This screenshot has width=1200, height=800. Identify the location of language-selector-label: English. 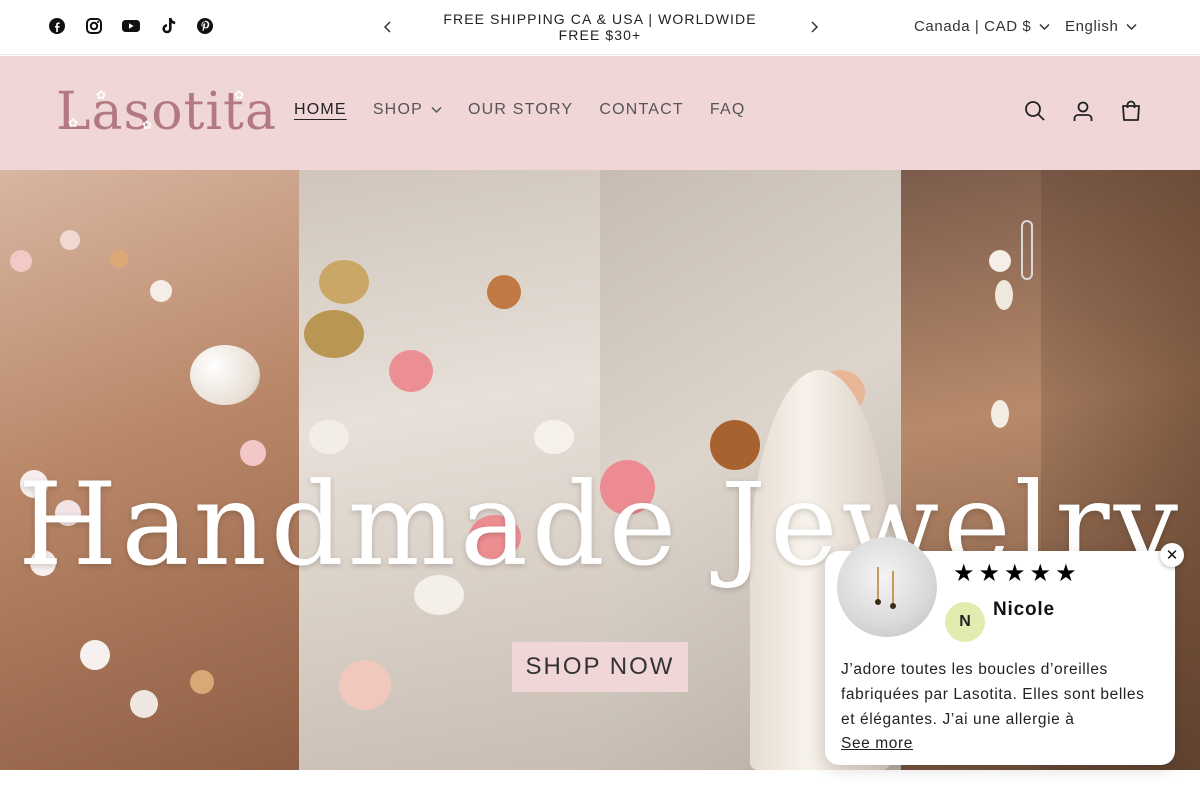
(1092, 26).